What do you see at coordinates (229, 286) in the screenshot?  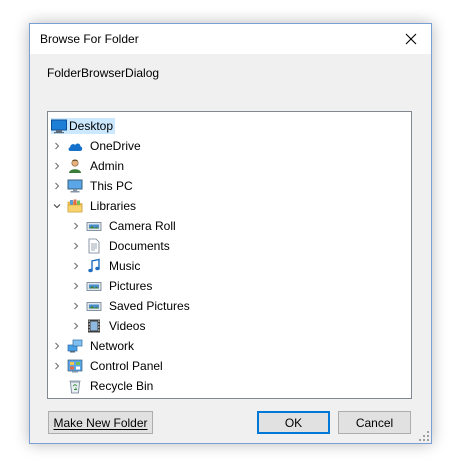 I see `tree-item-pictures: Pictures` at bounding box center [229, 286].